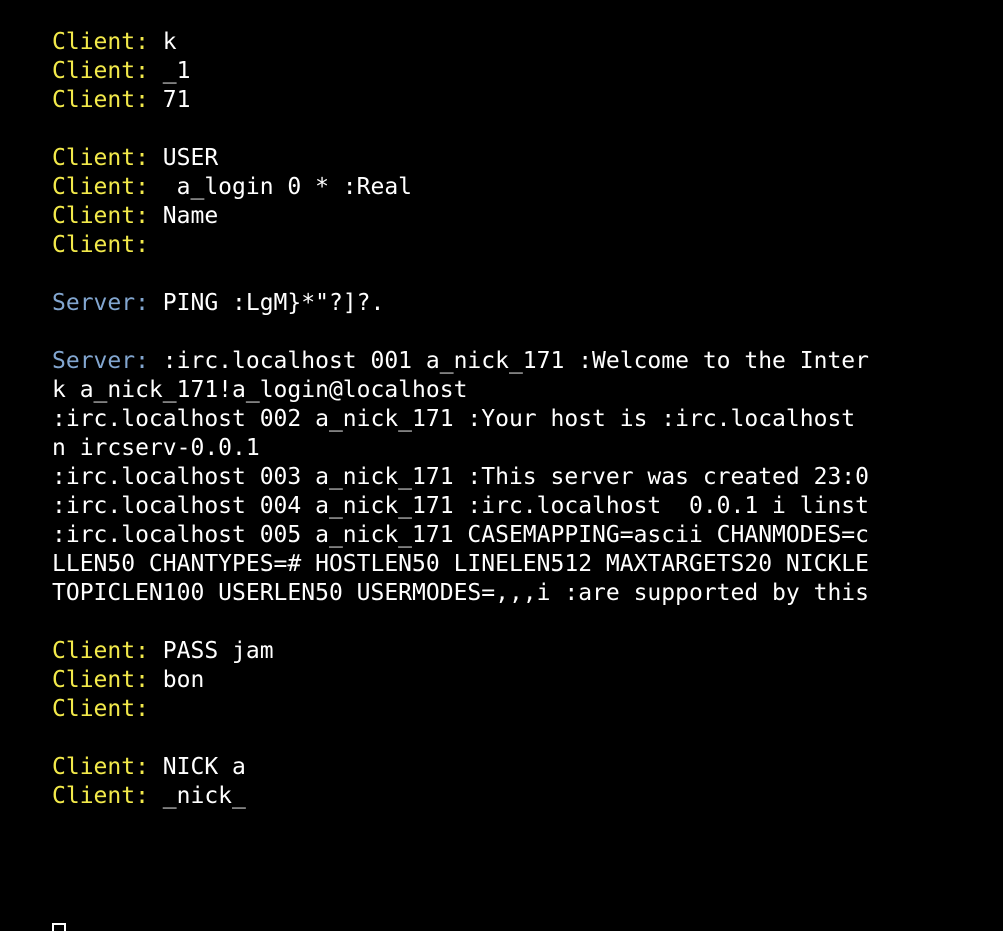 Image resolution: width=1003 pixels, height=931 pixels. What do you see at coordinates (169, 100) in the screenshot?
I see `line-text: 71` at bounding box center [169, 100].